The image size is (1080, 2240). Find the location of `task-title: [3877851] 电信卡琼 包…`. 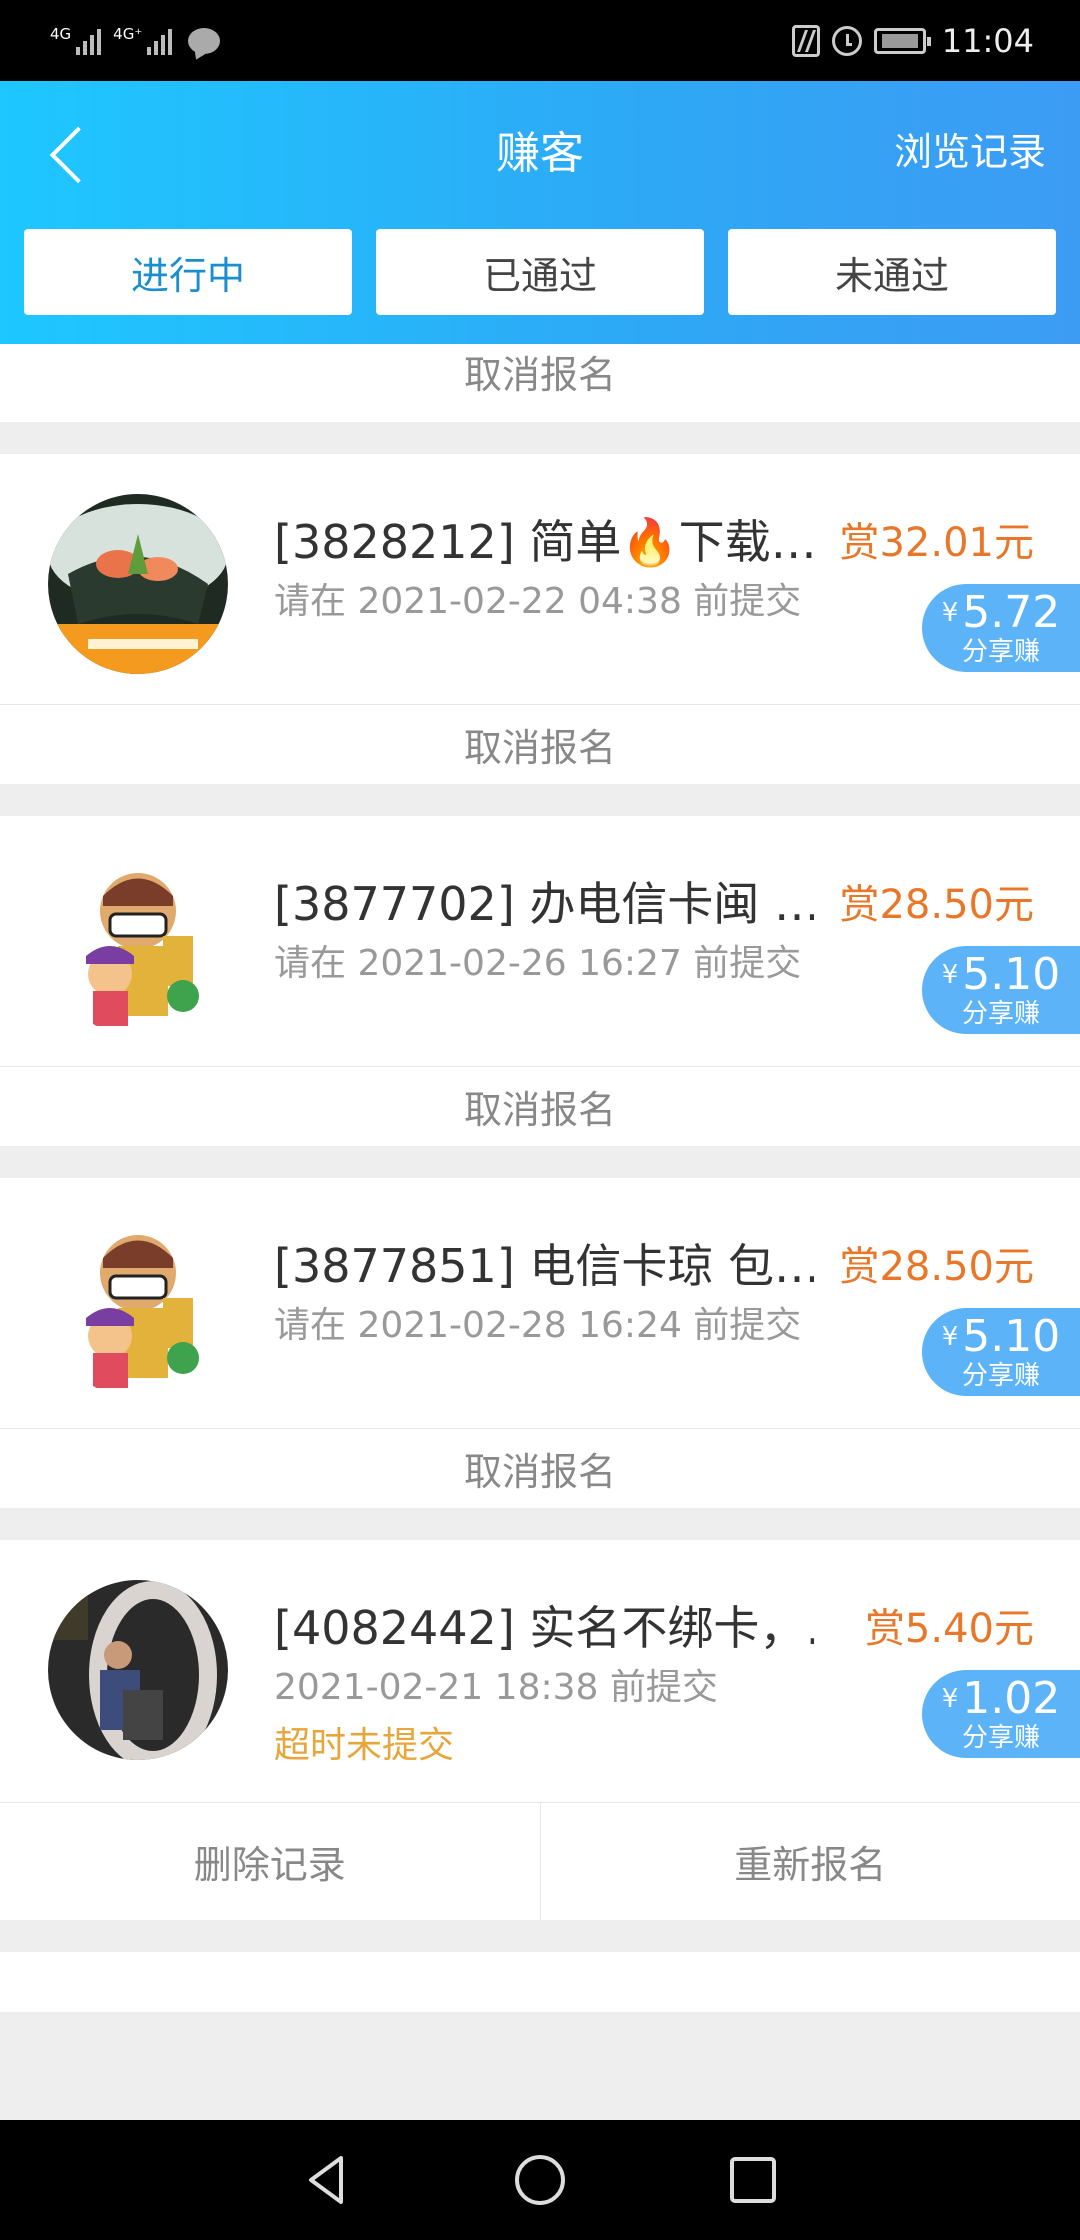

task-title: [3877851] 电信卡琼 包… is located at coordinates (544, 1266).